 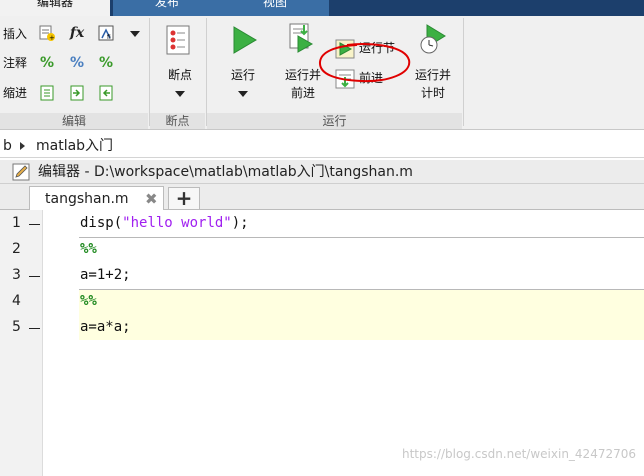 What do you see at coordinates (322, 197) in the screenshot?
I see `file-tab-bar: tangshan.m ✖ +` at bounding box center [322, 197].